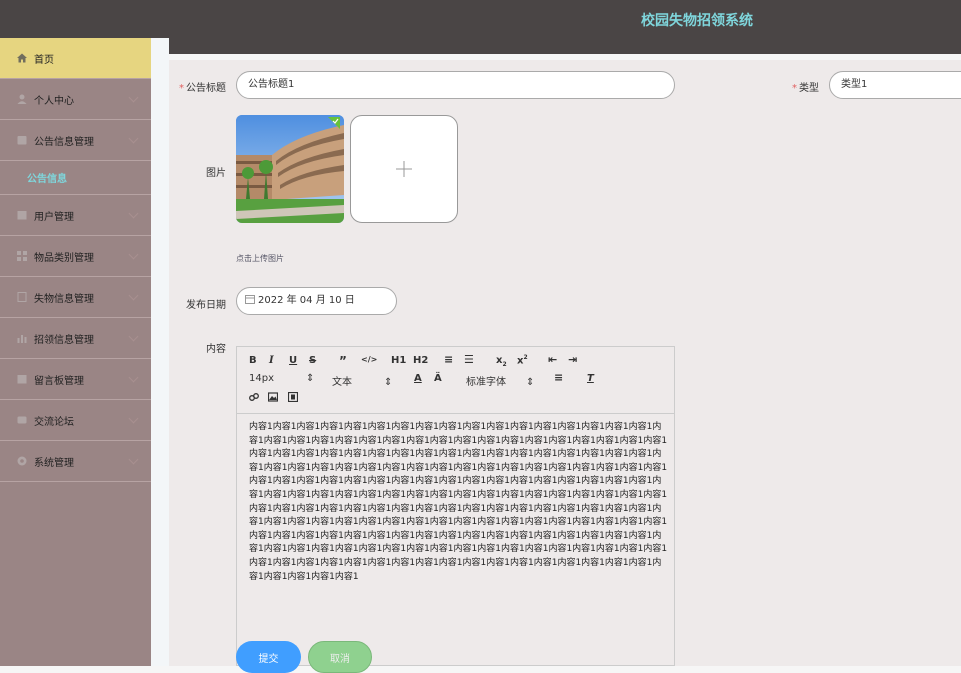  Describe the element at coordinates (343, 361) in the screenshot. I see `blockquote-button: ”` at that location.